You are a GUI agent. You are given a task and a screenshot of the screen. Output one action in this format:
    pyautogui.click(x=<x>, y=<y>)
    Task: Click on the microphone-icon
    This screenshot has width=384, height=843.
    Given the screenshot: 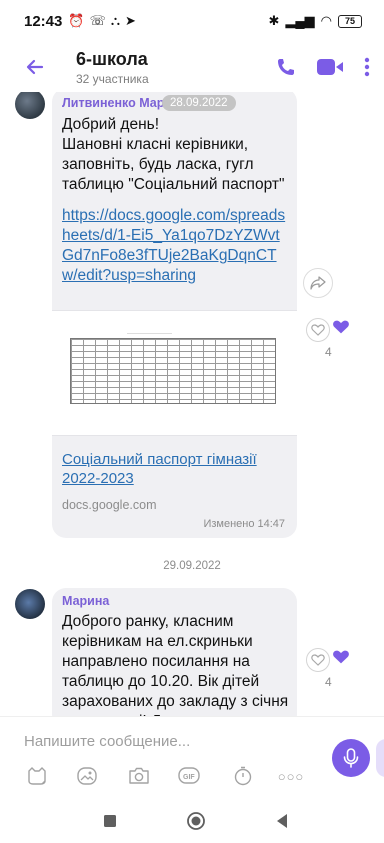 What is the action you would take?
    pyautogui.click(x=351, y=758)
    